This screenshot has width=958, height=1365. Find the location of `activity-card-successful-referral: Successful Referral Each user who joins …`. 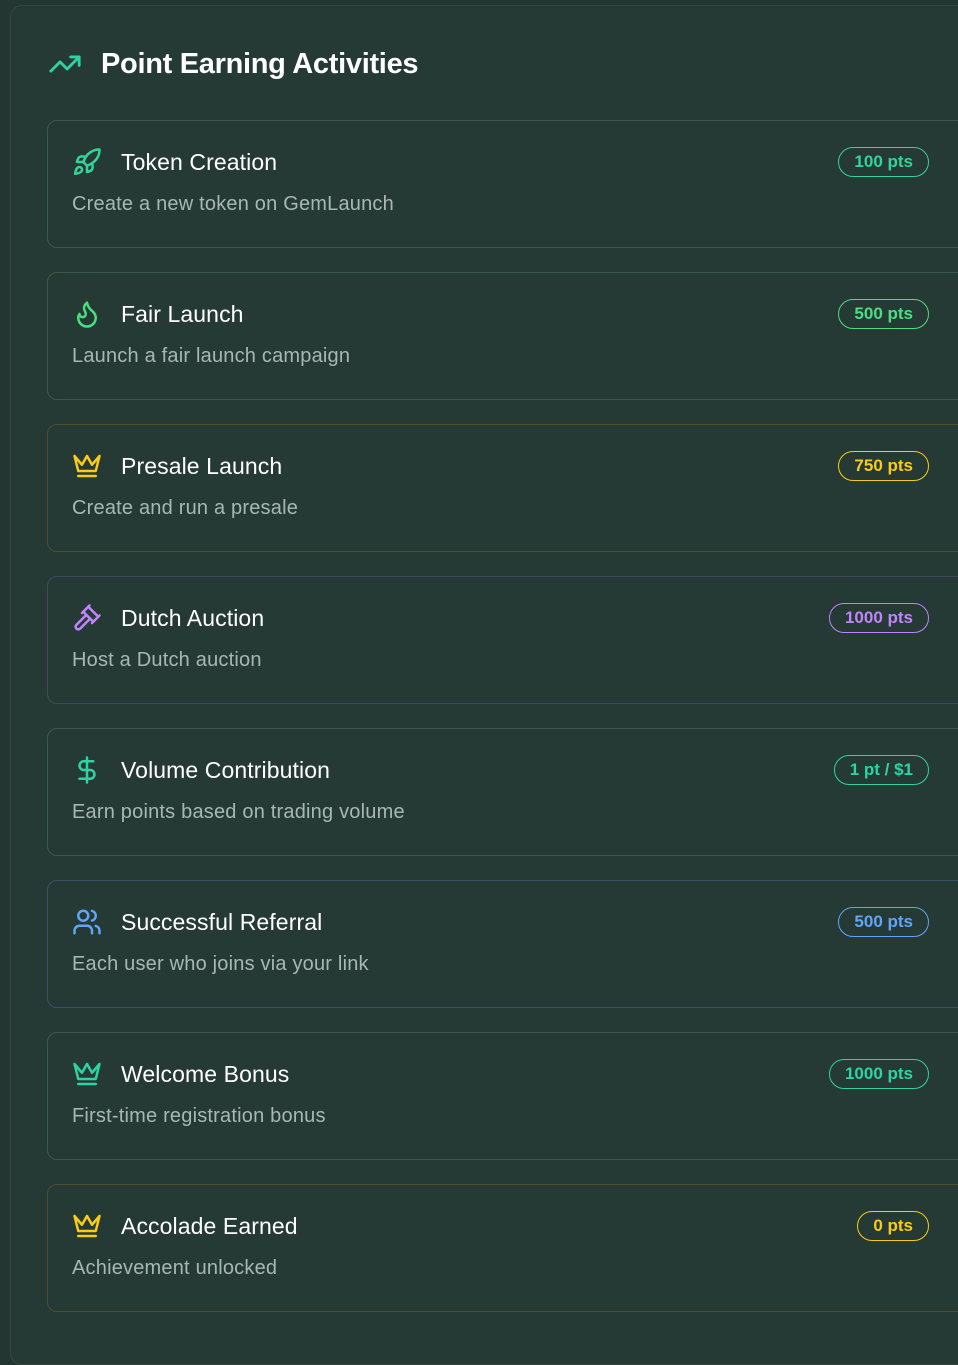

activity-card-successful-referral: Successful Referral Each user who joins … is located at coordinates (502, 944).